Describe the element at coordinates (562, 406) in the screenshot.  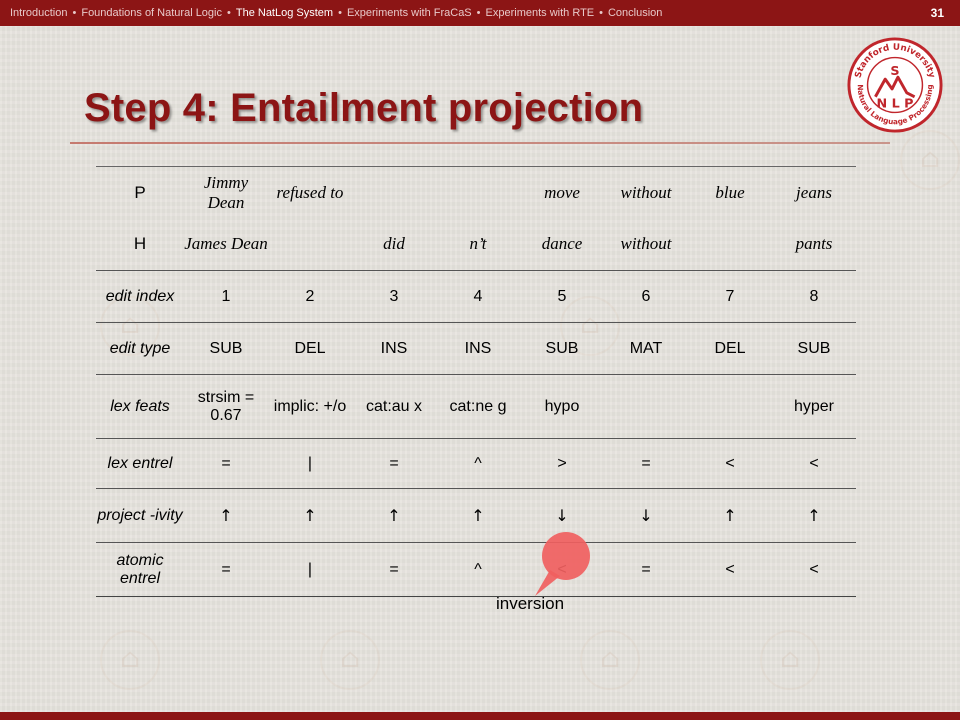
I see `table-cell: hypo` at that location.